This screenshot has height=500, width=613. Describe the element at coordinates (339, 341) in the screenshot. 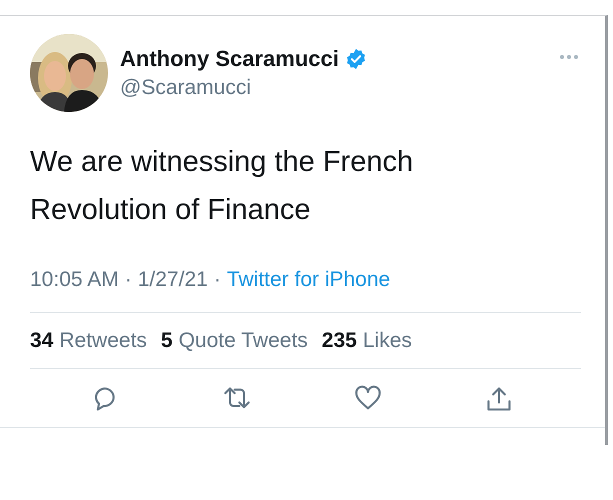

I see `stat-count: 235` at that location.